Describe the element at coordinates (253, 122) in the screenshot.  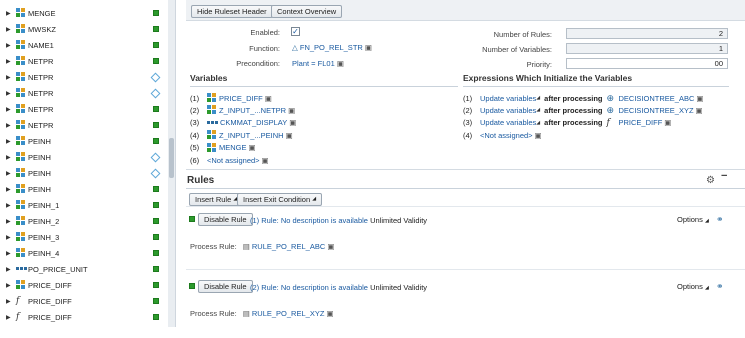
I see `variable-link: CKMMAT_DISPLAY` at that location.